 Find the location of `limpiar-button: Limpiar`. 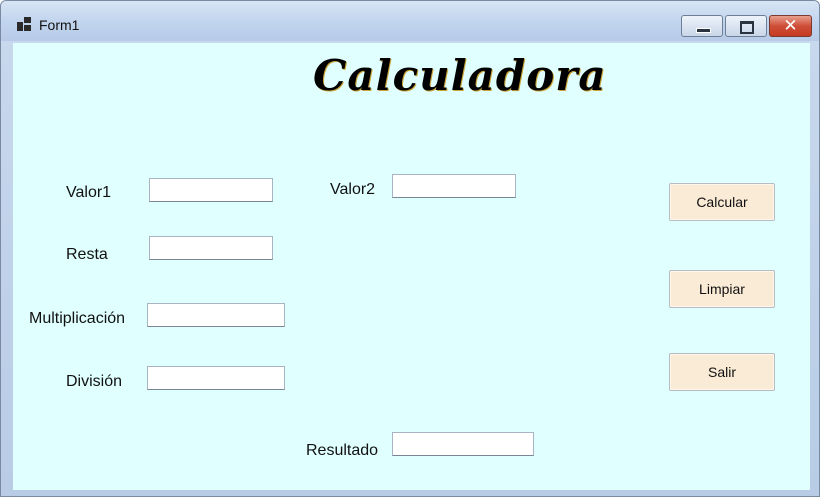

limpiar-button: Limpiar is located at coordinates (722, 289).